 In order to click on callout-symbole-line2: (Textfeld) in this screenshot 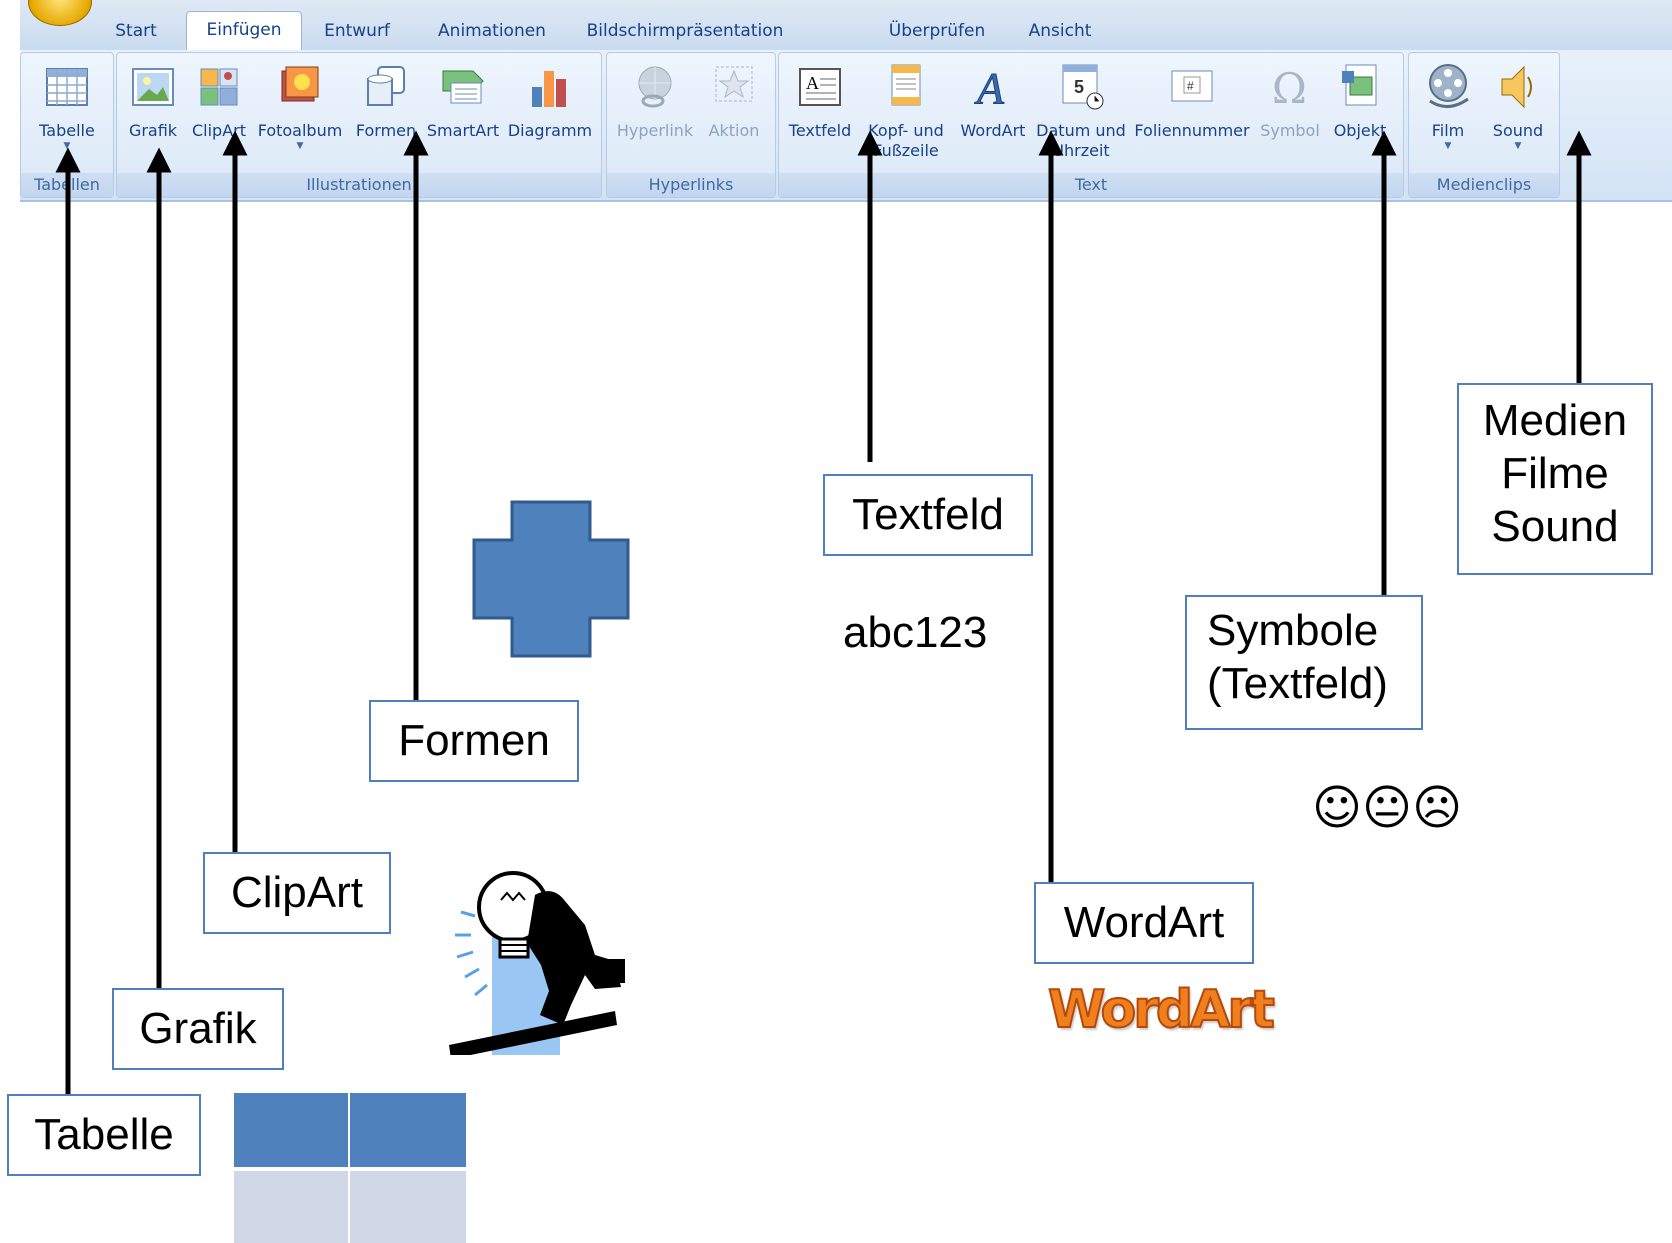, I will do `click(1297, 683)`.